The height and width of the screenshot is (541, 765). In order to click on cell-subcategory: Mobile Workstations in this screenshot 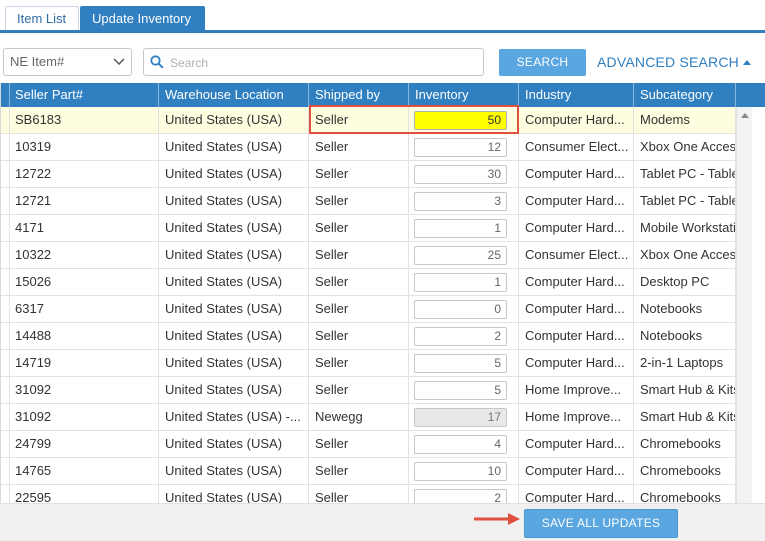, I will do `click(685, 228)`.